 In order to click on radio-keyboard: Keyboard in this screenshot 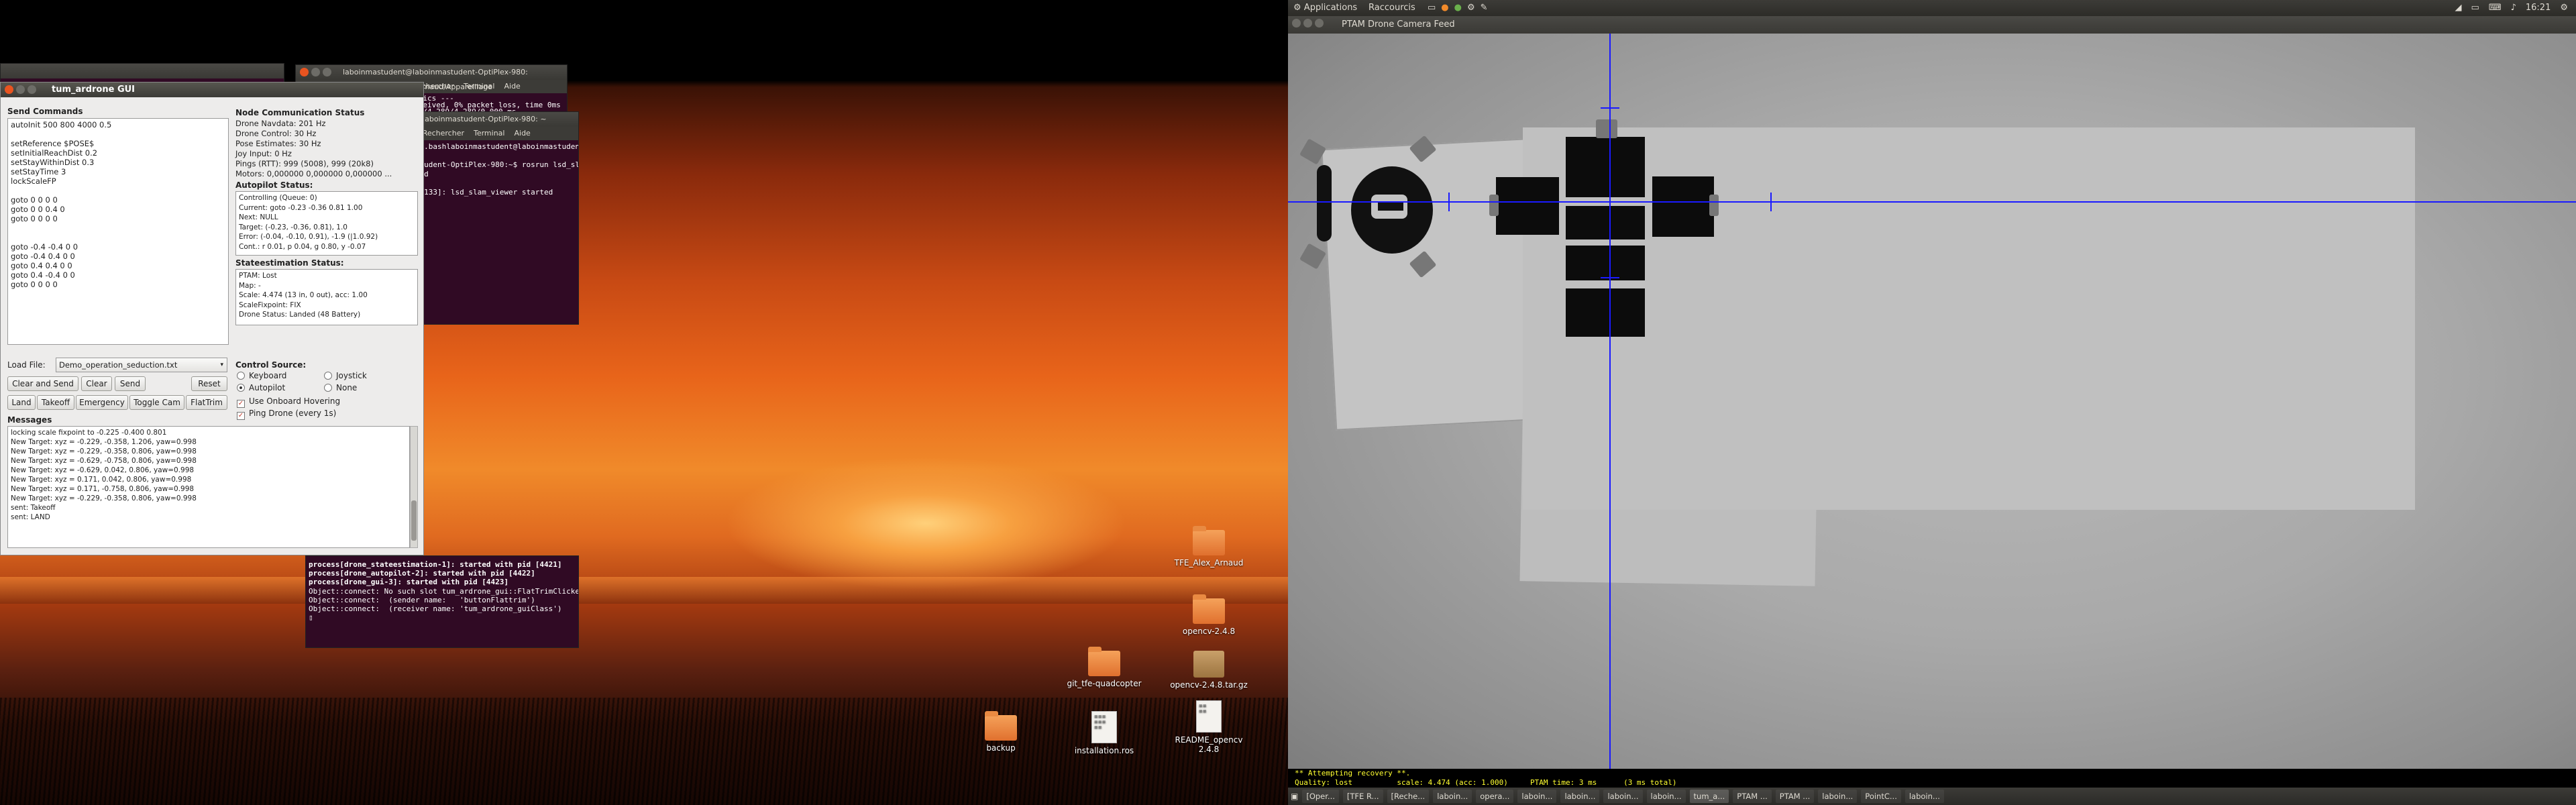, I will do `click(261, 375)`.